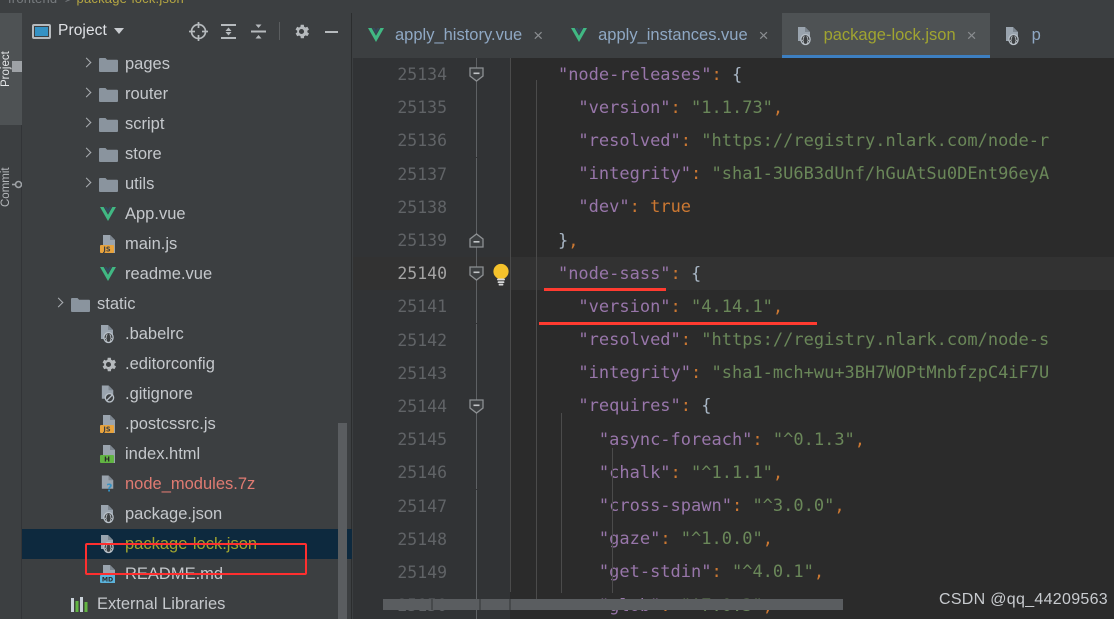 This screenshot has height=619, width=1114. I want to click on tree-row-label: store, so click(143, 153).